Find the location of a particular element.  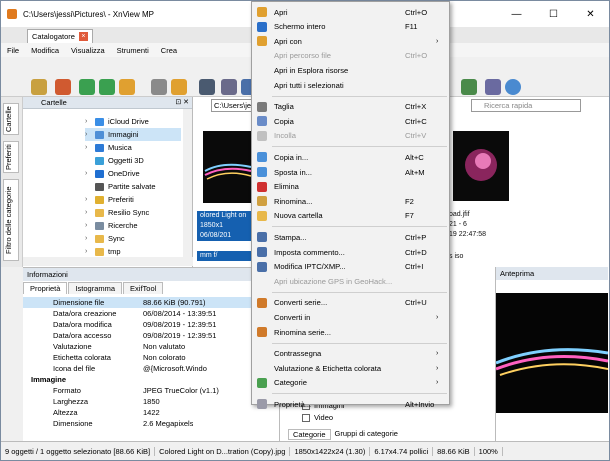

tab-exiftool: ExifTool is located at coordinates (143, 288).